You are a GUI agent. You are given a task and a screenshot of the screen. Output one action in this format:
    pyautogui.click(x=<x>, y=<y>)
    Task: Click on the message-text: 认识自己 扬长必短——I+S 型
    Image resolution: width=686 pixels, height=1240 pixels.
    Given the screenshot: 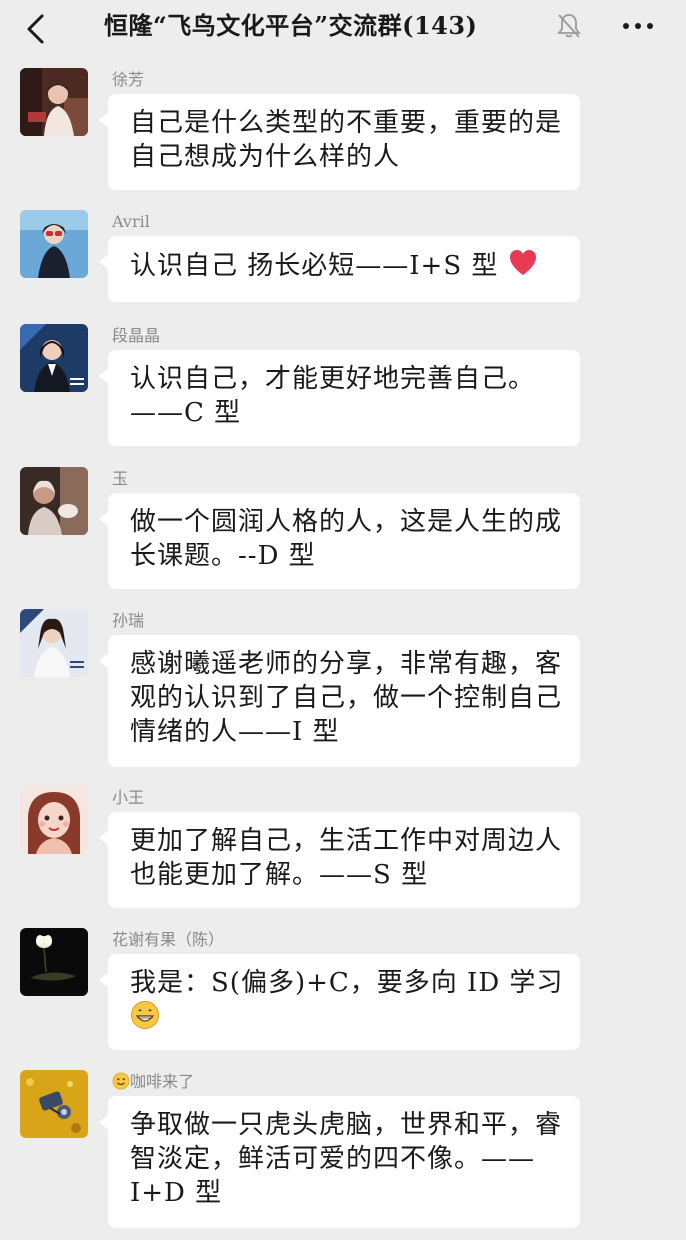 What is the action you would take?
    pyautogui.click(x=350, y=265)
    